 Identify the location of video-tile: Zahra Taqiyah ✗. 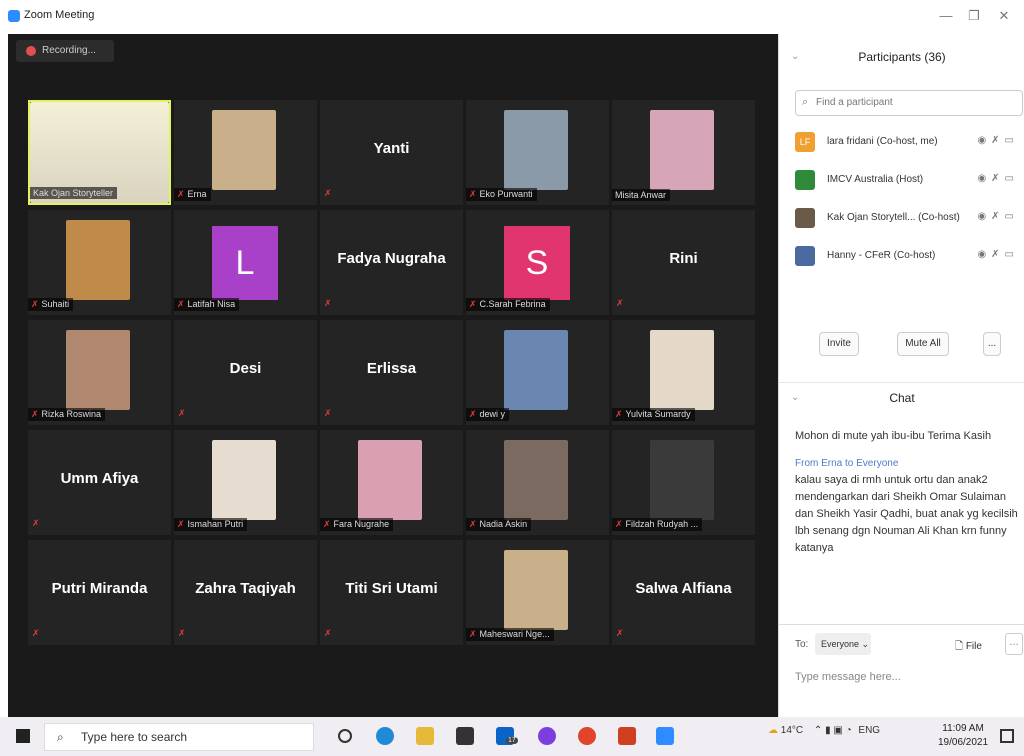
(245, 592).